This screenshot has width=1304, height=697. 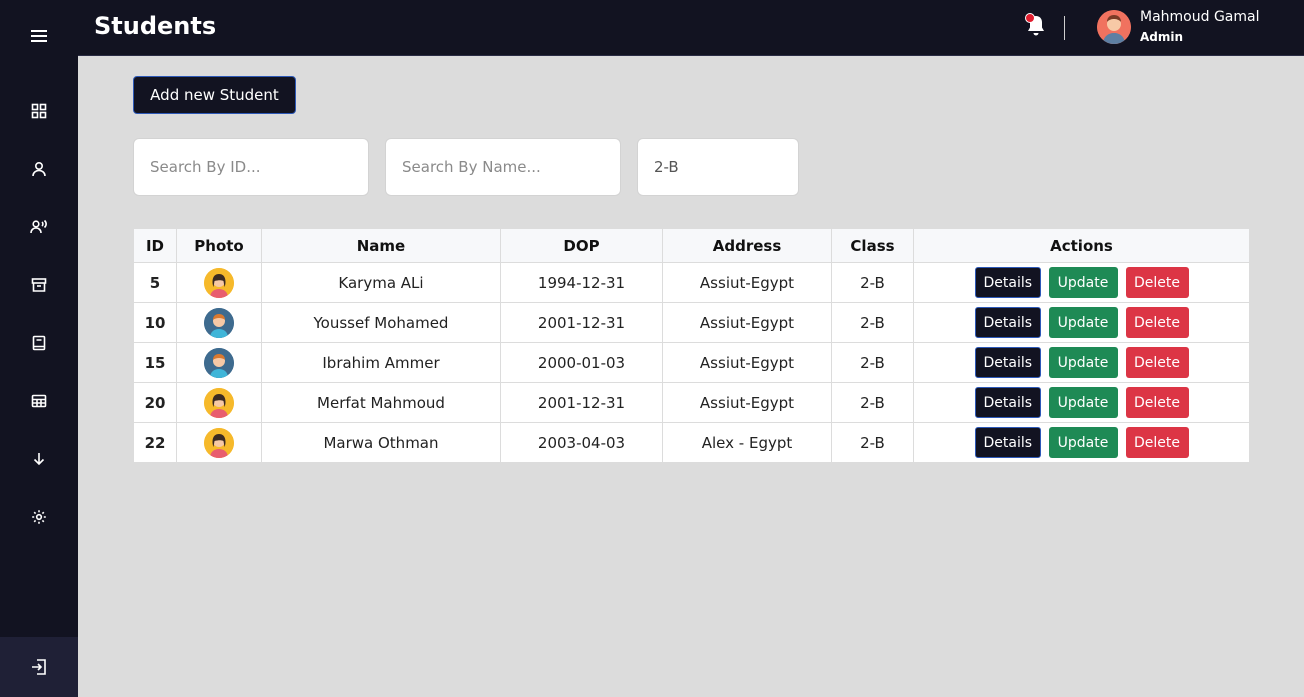 What do you see at coordinates (1162, 37) in the screenshot?
I see `user-role: Admin` at bounding box center [1162, 37].